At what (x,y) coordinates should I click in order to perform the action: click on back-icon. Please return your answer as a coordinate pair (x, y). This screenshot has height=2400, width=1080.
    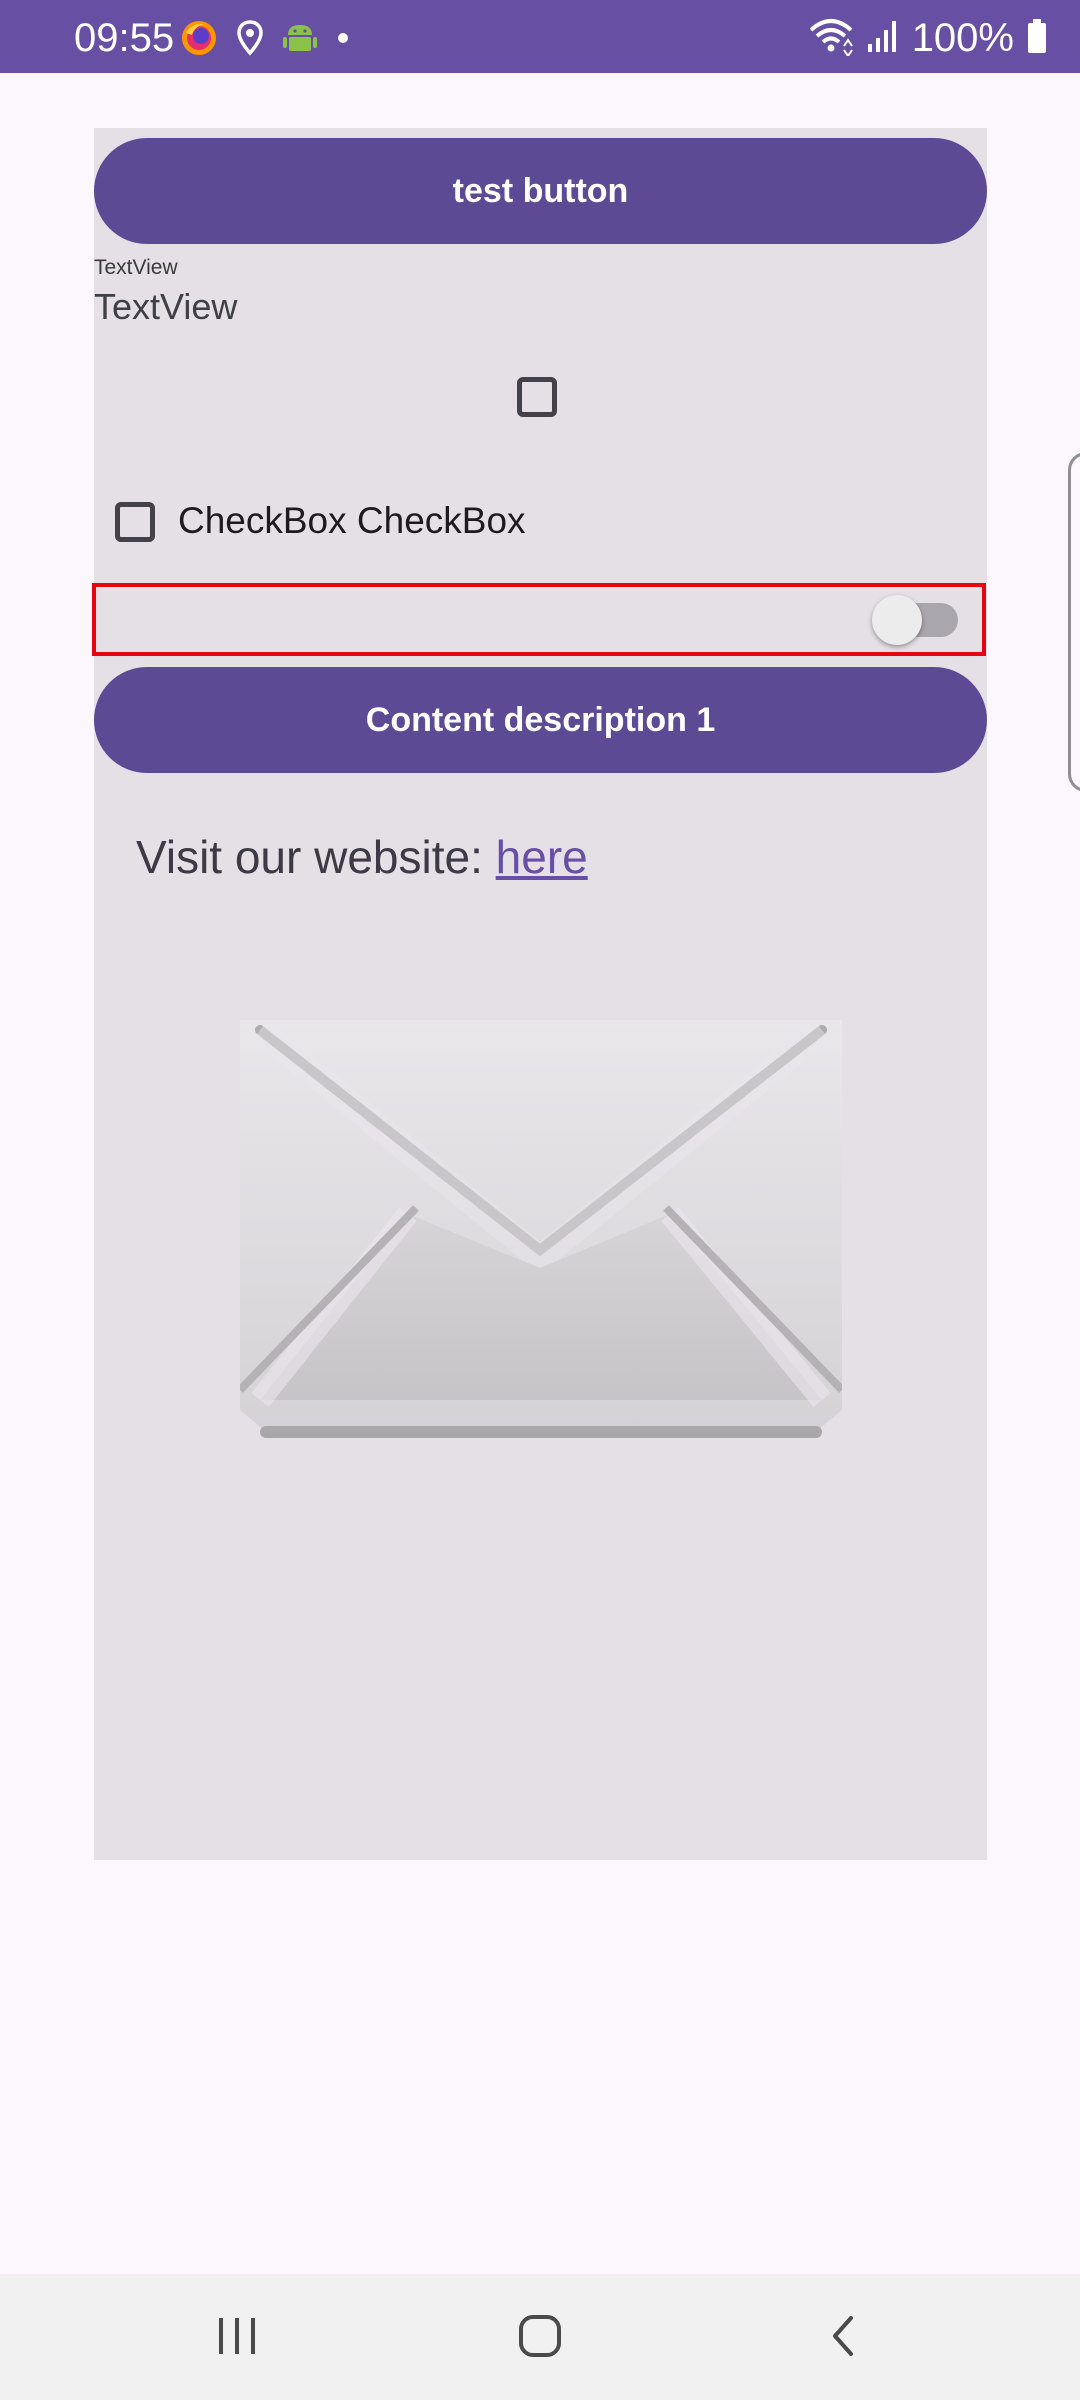
    Looking at the image, I should click on (843, 2337).